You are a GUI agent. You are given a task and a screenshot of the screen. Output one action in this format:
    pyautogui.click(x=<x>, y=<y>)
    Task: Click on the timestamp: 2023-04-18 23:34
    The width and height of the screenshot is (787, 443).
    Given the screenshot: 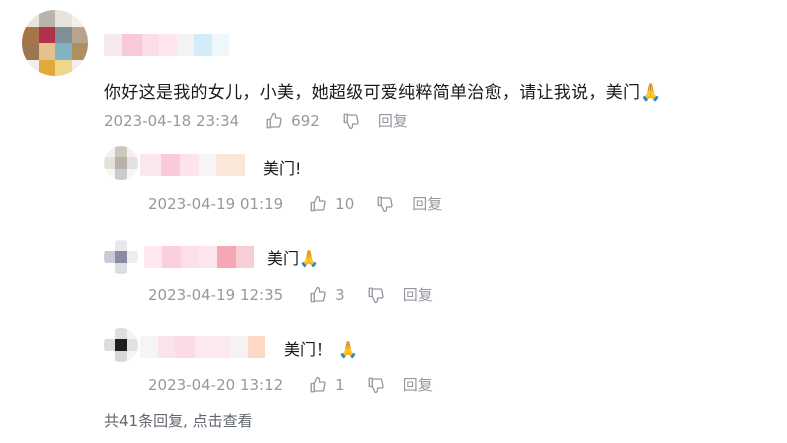 What is the action you would take?
    pyautogui.click(x=172, y=120)
    